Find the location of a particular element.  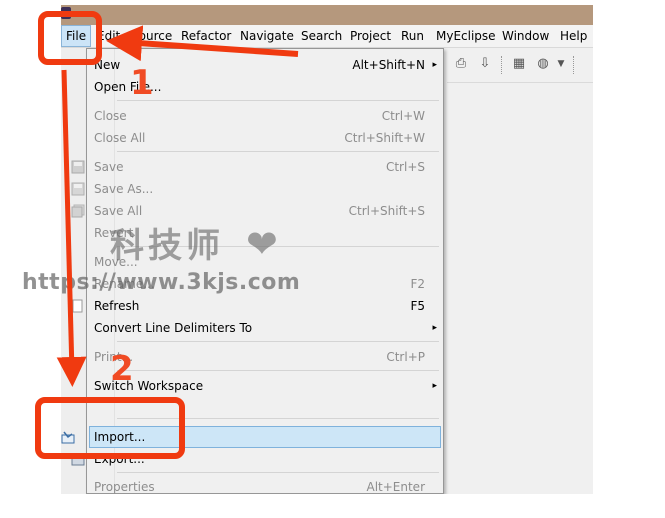

menu-item-label: Save All is located at coordinates (118, 211).